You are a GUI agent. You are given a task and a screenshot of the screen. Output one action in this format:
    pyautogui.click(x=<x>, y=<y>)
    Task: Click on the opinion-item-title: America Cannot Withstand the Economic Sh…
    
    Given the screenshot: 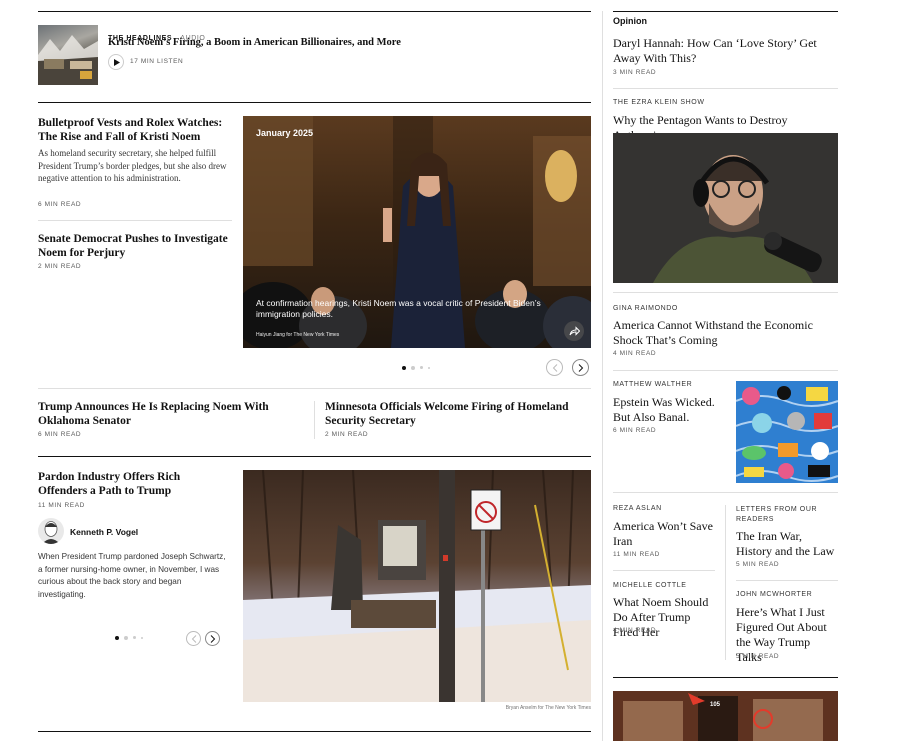 What is the action you would take?
    pyautogui.click(x=725, y=333)
    